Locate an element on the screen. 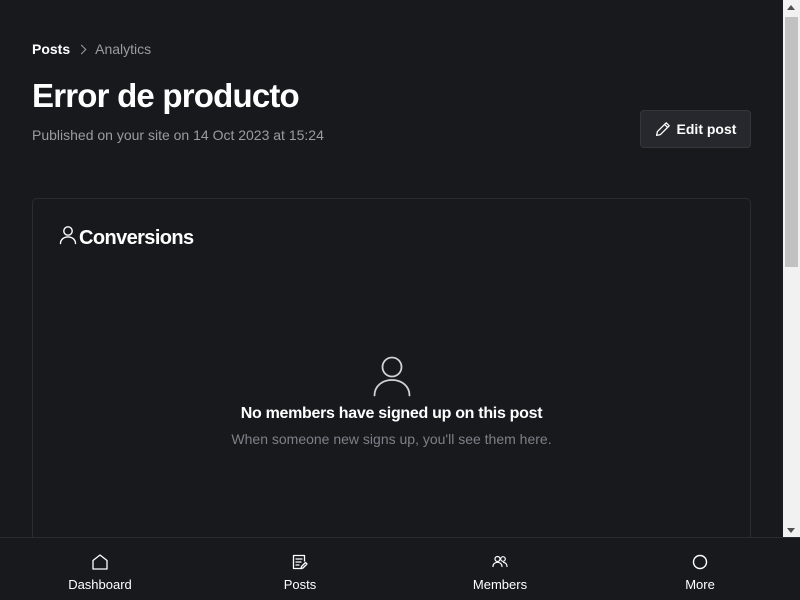 The height and width of the screenshot is (600, 800). edit-post-button: Edit post is located at coordinates (695, 129).